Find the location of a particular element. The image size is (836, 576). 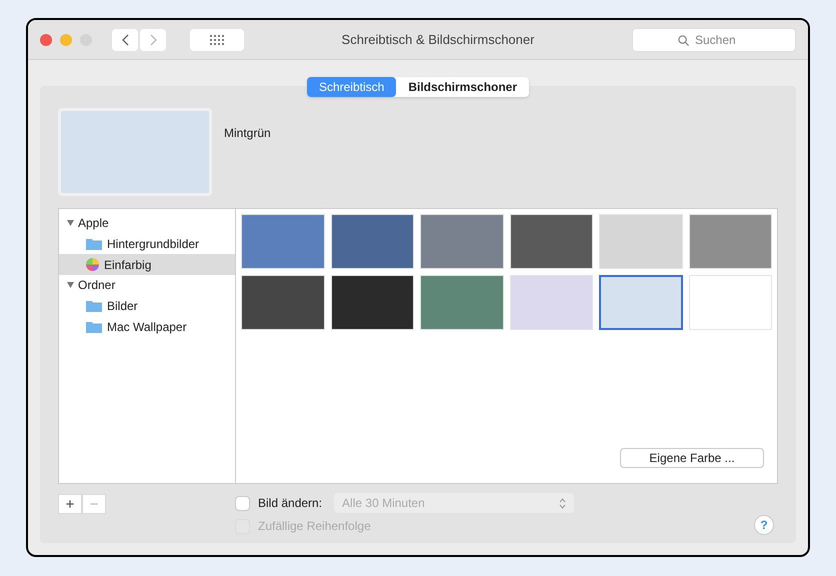

grid-icon is located at coordinates (217, 39).